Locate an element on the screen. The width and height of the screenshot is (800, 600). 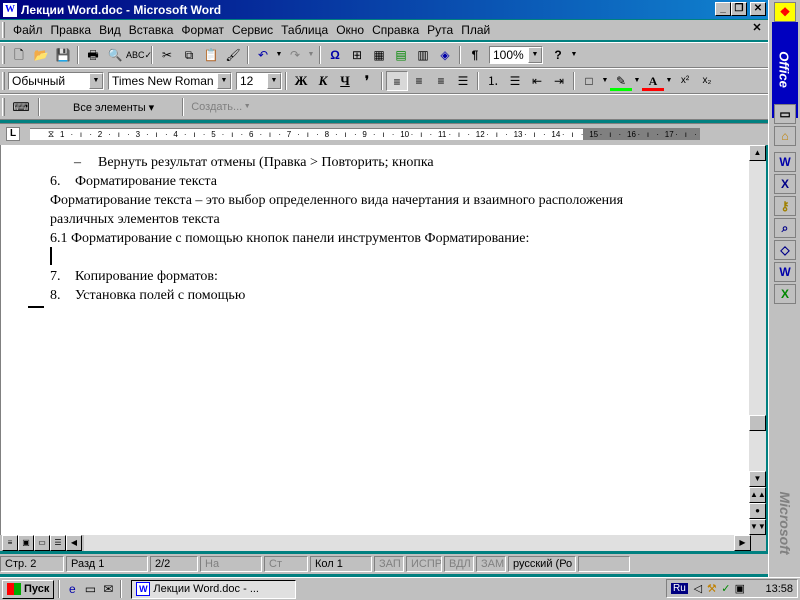
numbered-list-icon: ⒈ is located at coordinates (493, 81).